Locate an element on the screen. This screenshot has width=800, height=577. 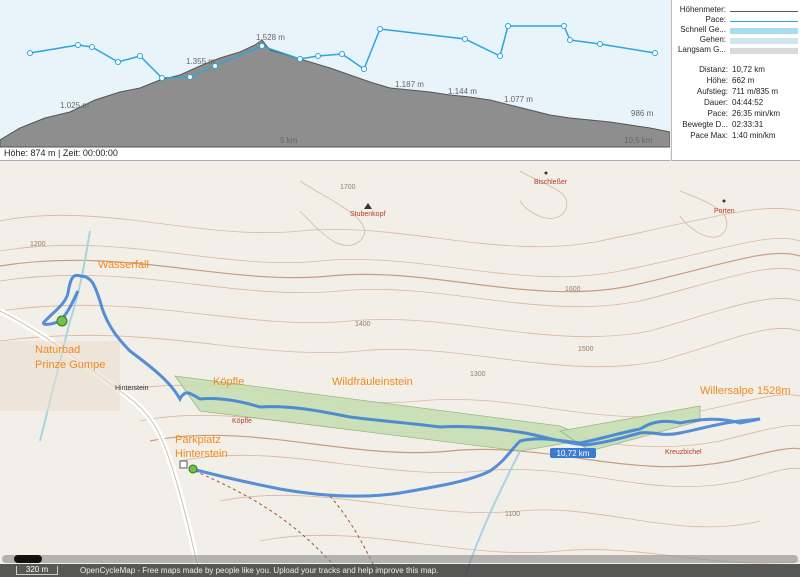
profile-status: Höhe: 874 m | Zeit: 00:00:00 is located at coordinates (61, 153).